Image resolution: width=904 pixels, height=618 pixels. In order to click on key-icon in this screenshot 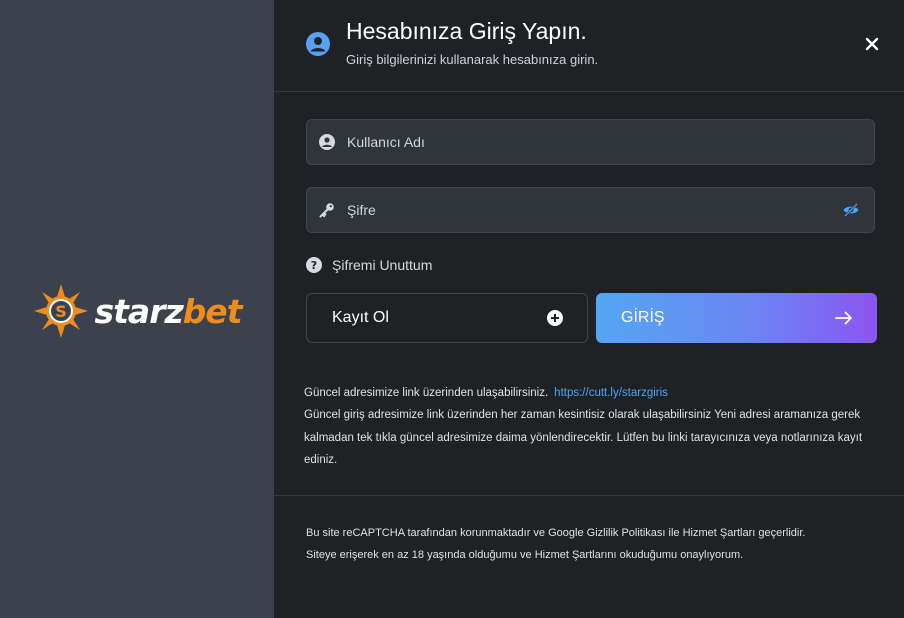, I will do `click(326, 210)`.